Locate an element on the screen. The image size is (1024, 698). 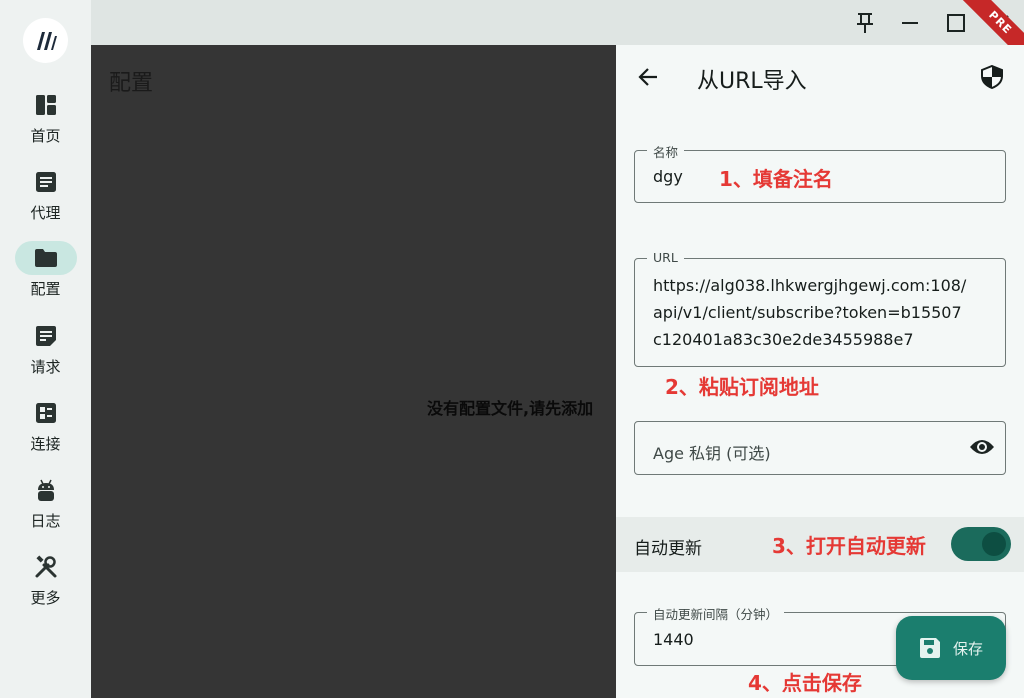
page-title: 配置 is located at coordinates (131, 83).